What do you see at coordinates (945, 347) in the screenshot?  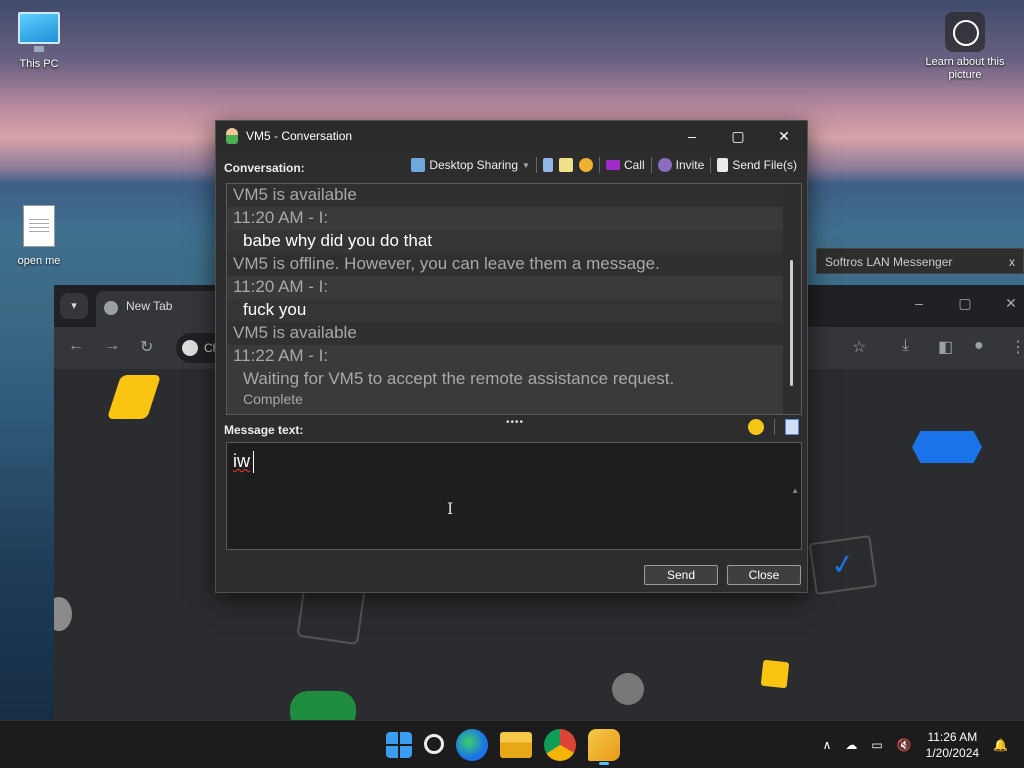 I see `side-panel-icon: ◧` at bounding box center [945, 347].